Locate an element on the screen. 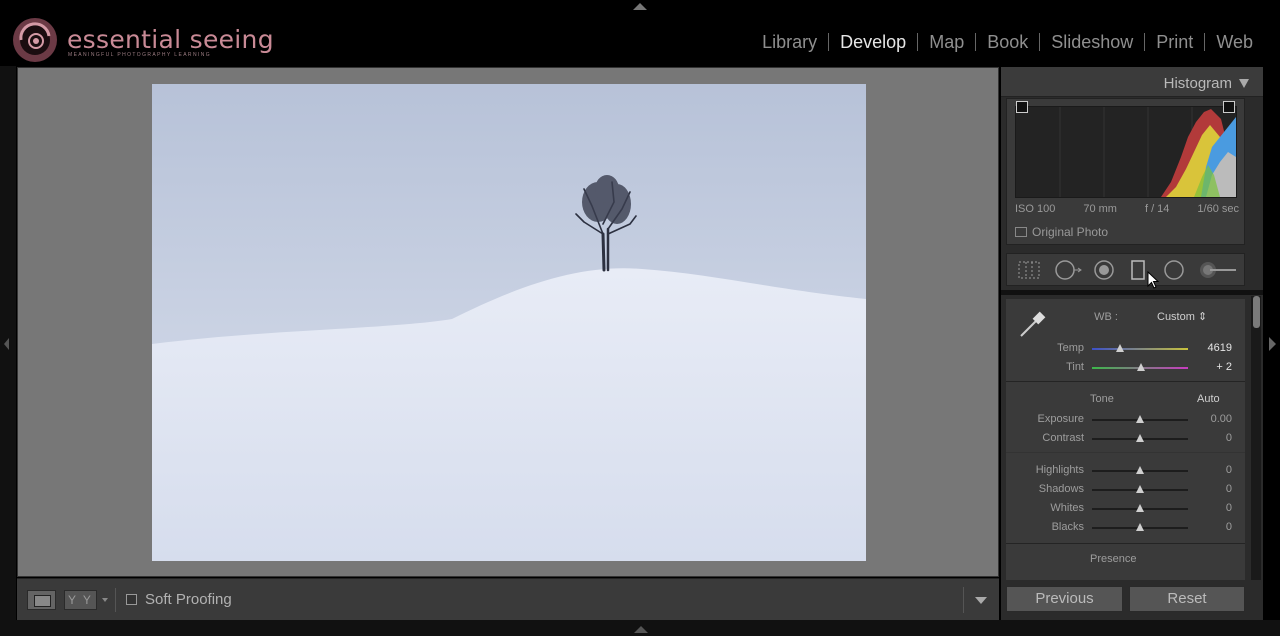  tint-label: Tint is located at coordinates (1075, 367).